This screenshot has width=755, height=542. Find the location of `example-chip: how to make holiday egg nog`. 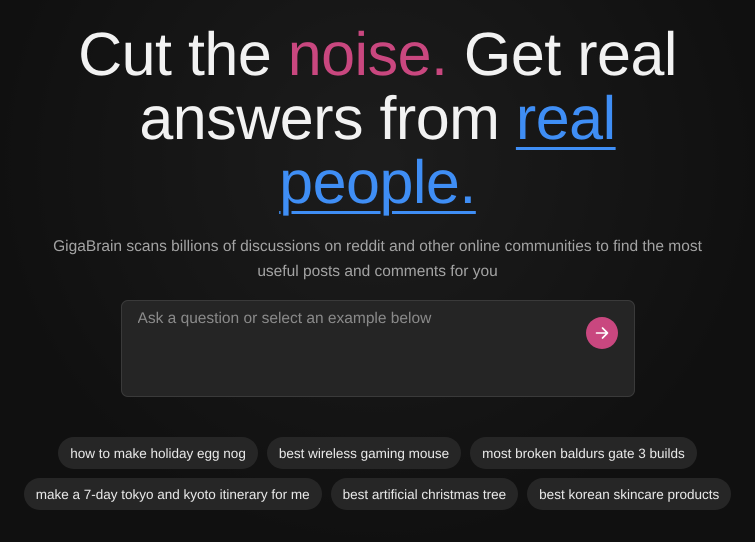

example-chip: how to make holiday egg nog is located at coordinates (158, 453).